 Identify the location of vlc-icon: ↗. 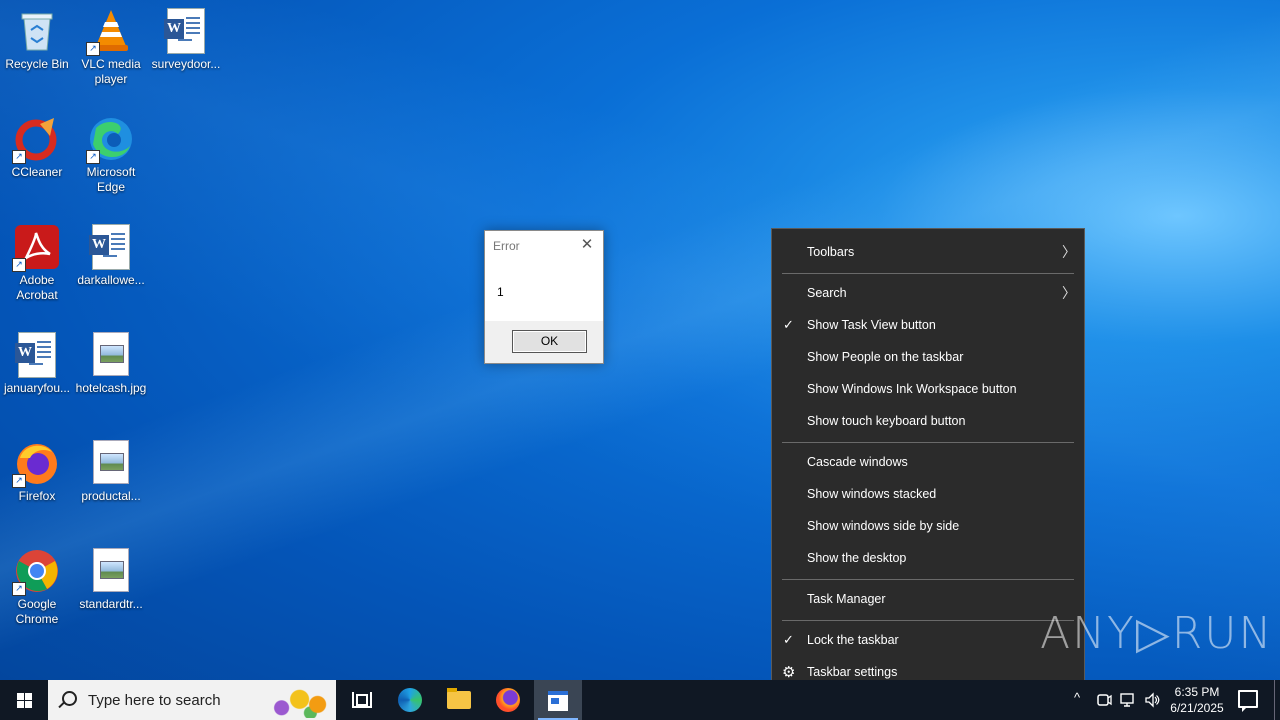
(110, 32).